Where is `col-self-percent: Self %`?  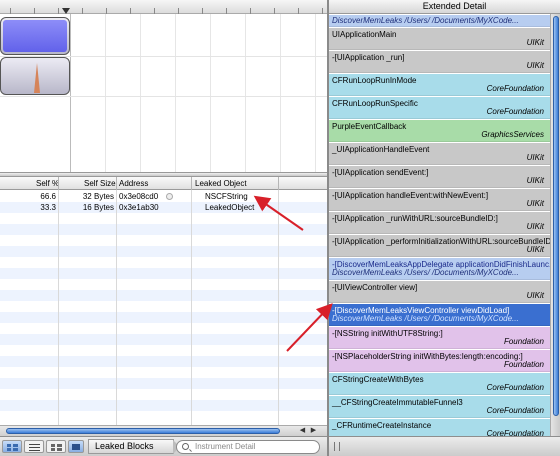
col-self-percent: Self % is located at coordinates (47, 183).